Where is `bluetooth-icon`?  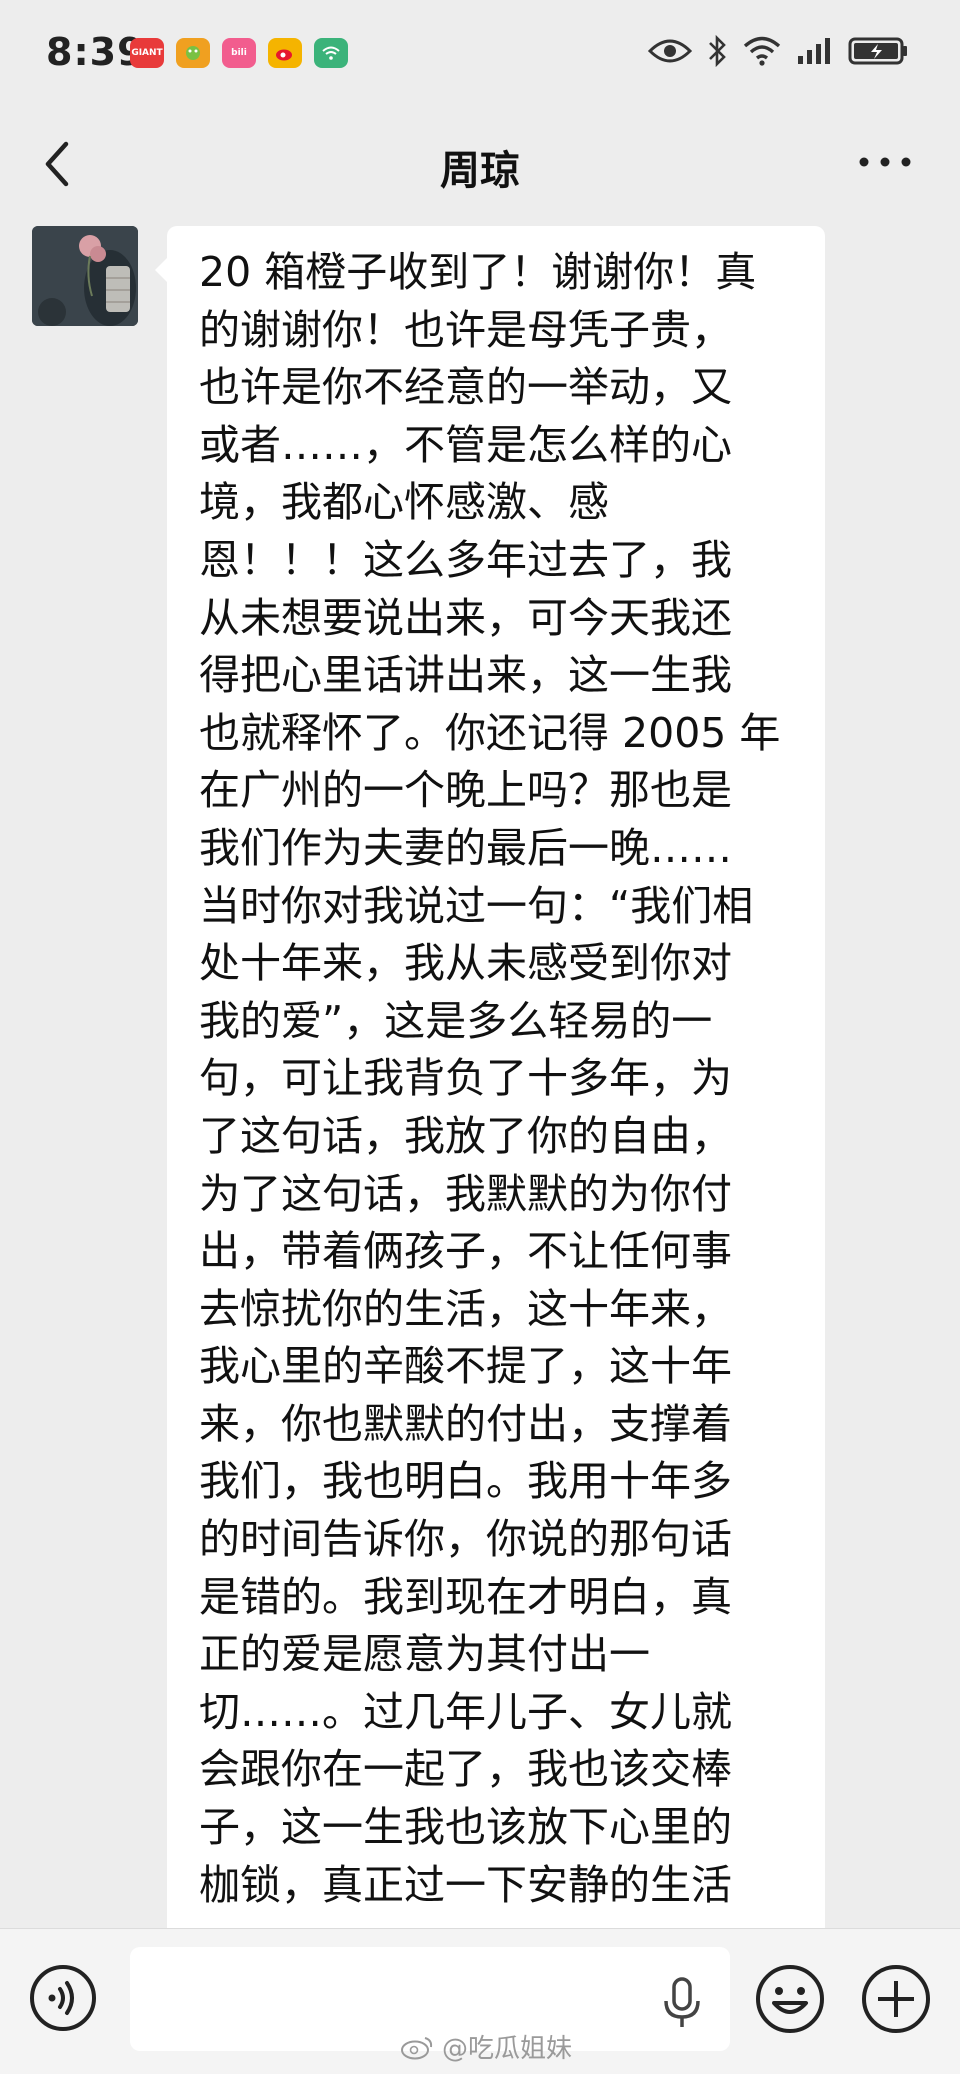 bluetooth-icon is located at coordinates (717, 51).